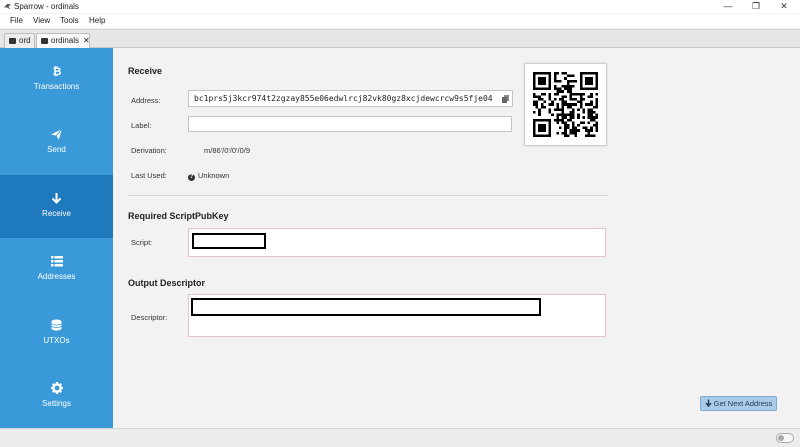 This screenshot has width=800, height=447. What do you see at coordinates (368, 195) in the screenshot?
I see `divider` at bounding box center [368, 195].